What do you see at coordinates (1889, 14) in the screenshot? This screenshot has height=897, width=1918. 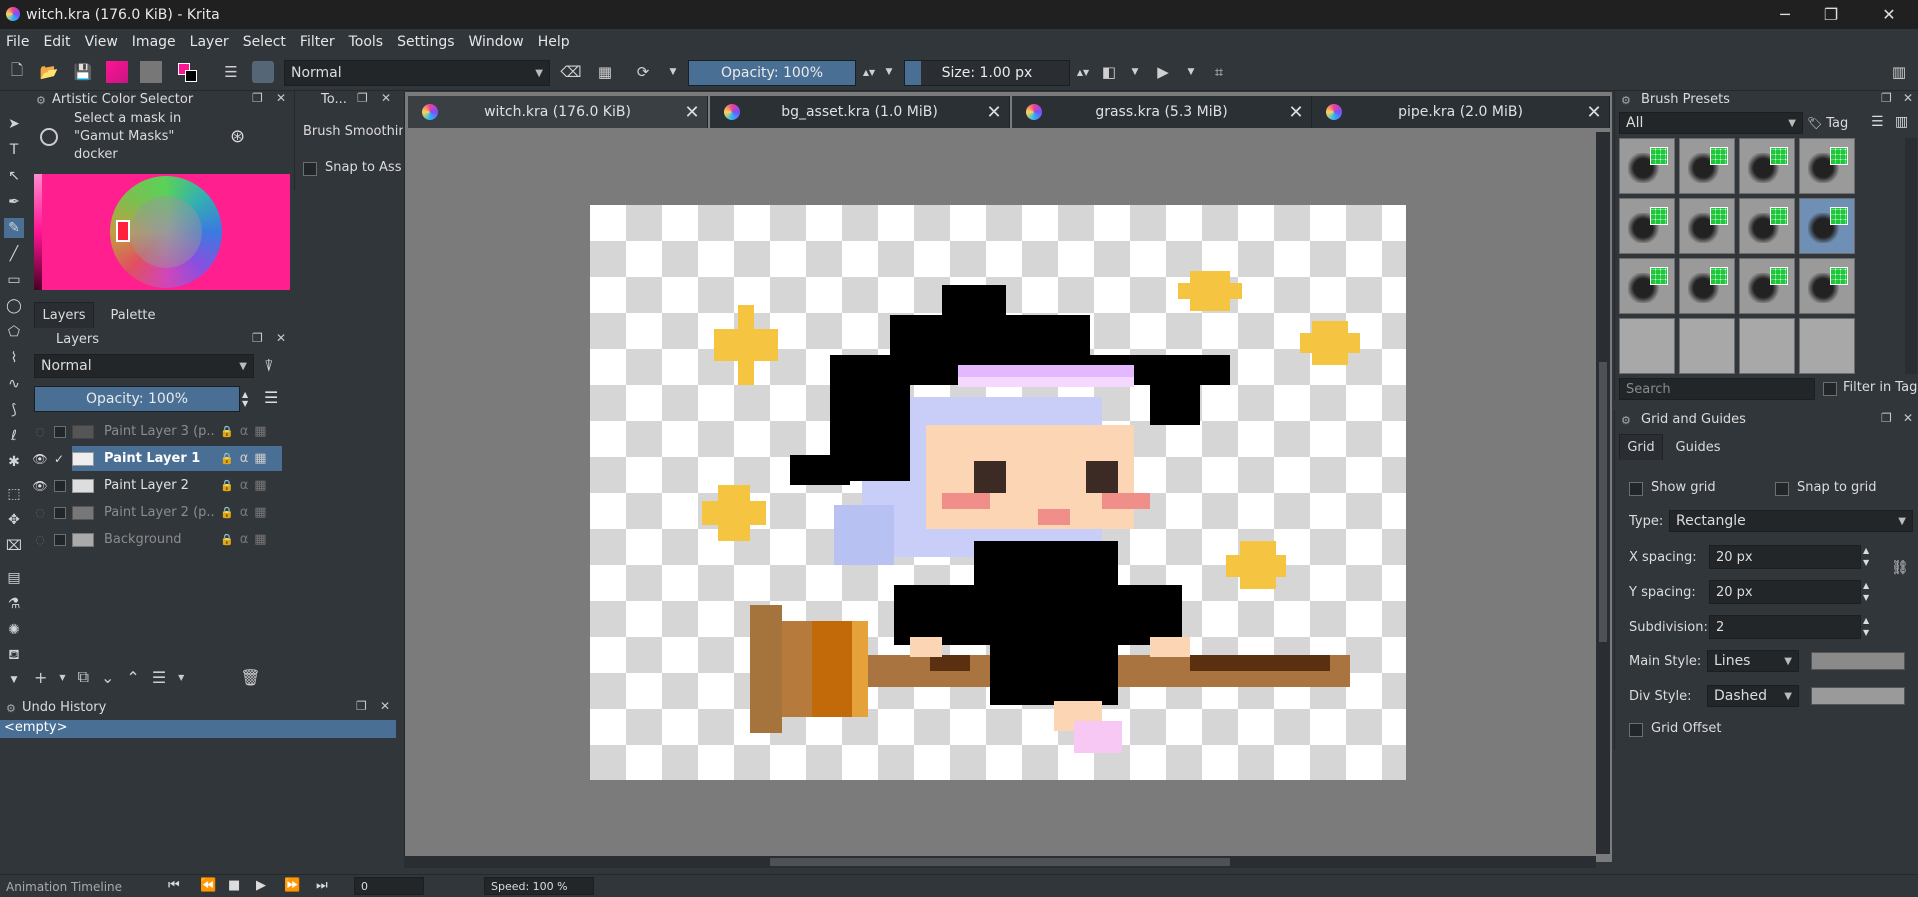 I see `close-button: ✕` at bounding box center [1889, 14].